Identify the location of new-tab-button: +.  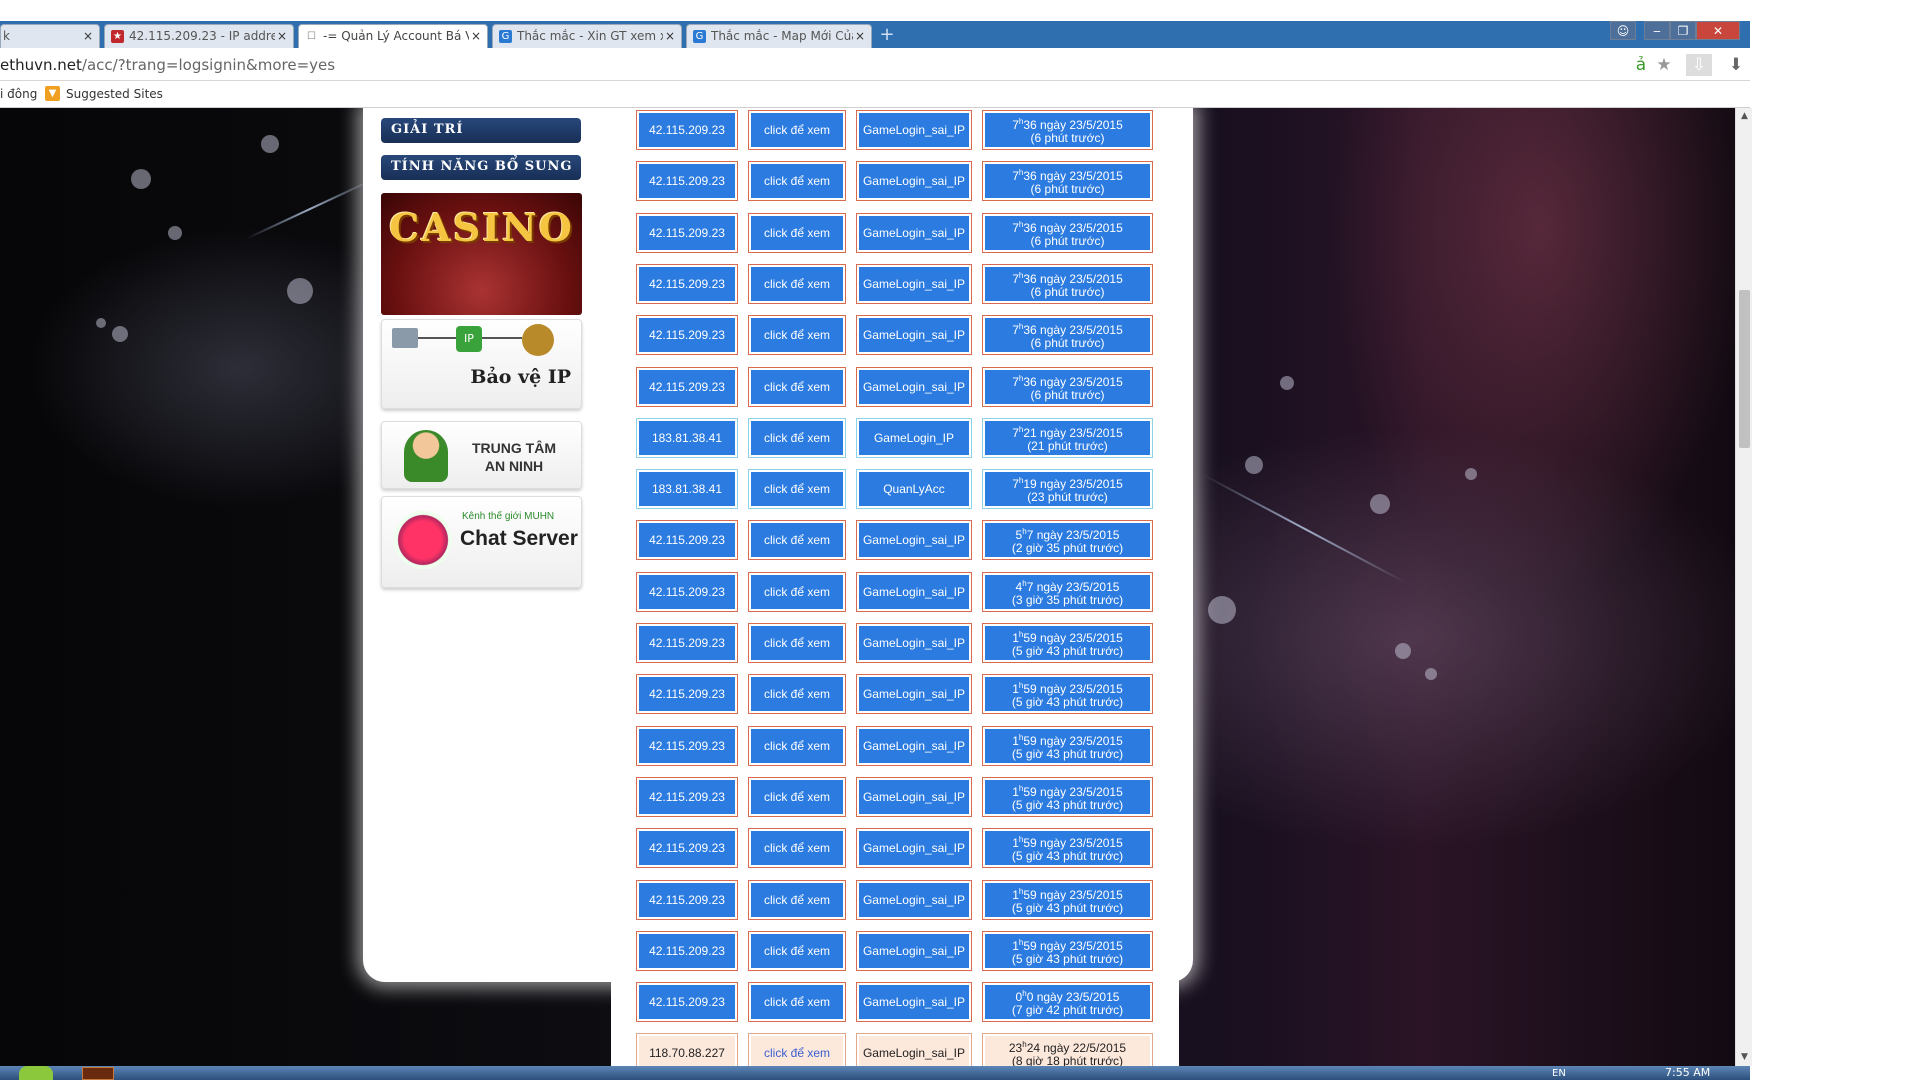
(887, 35).